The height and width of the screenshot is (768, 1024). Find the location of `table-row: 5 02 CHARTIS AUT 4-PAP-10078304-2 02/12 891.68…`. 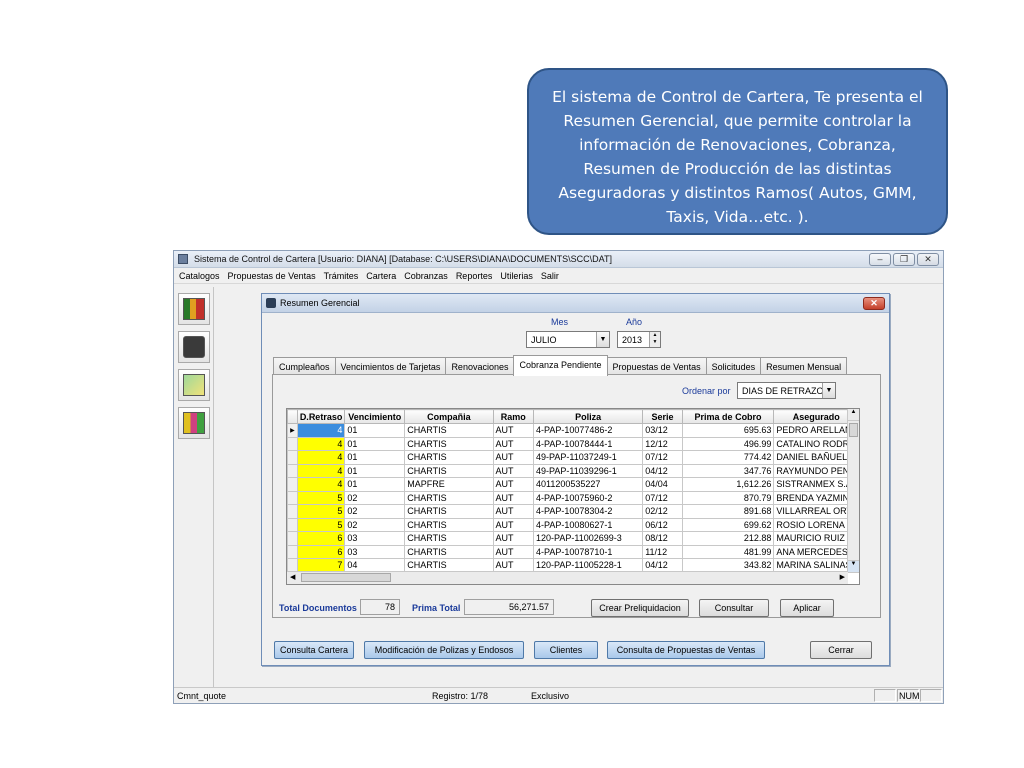

table-row: 5 02 CHARTIS AUT 4-PAP-10078304-2 02/12 891.68… is located at coordinates (573, 511).